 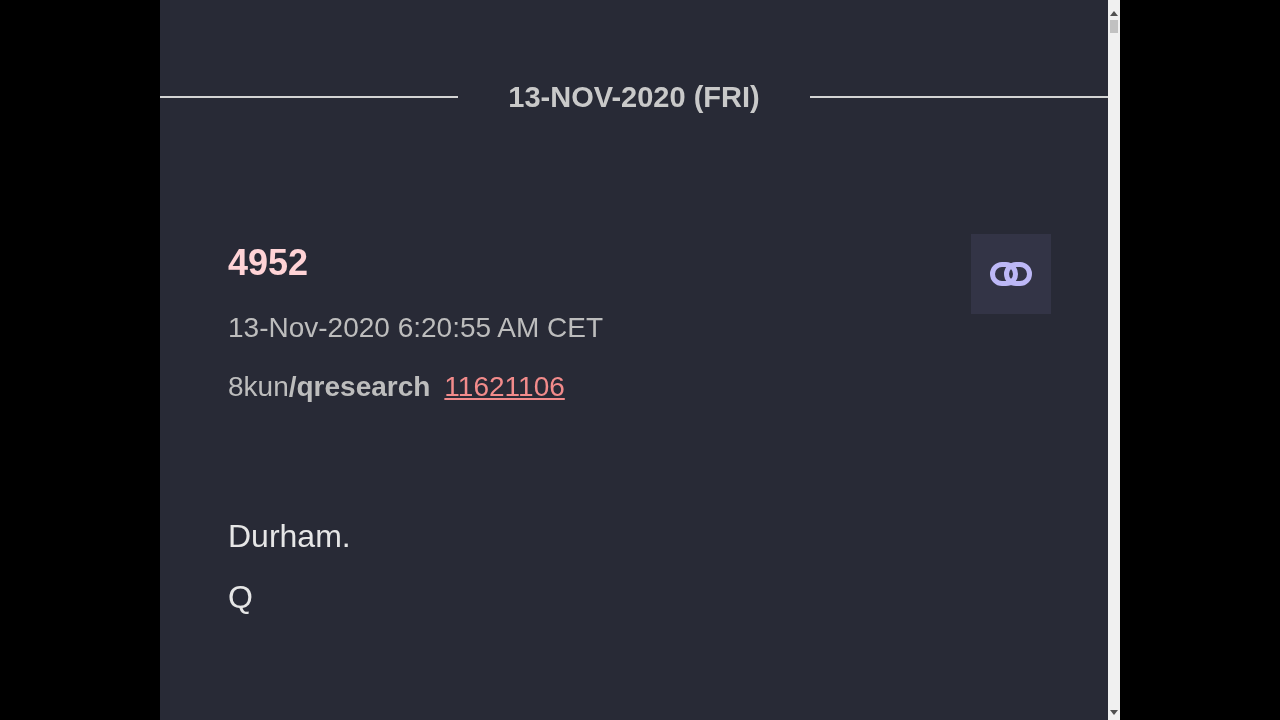 What do you see at coordinates (504, 387) in the screenshot?
I see `post-link: 11621106` at bounding box center [504, 387].